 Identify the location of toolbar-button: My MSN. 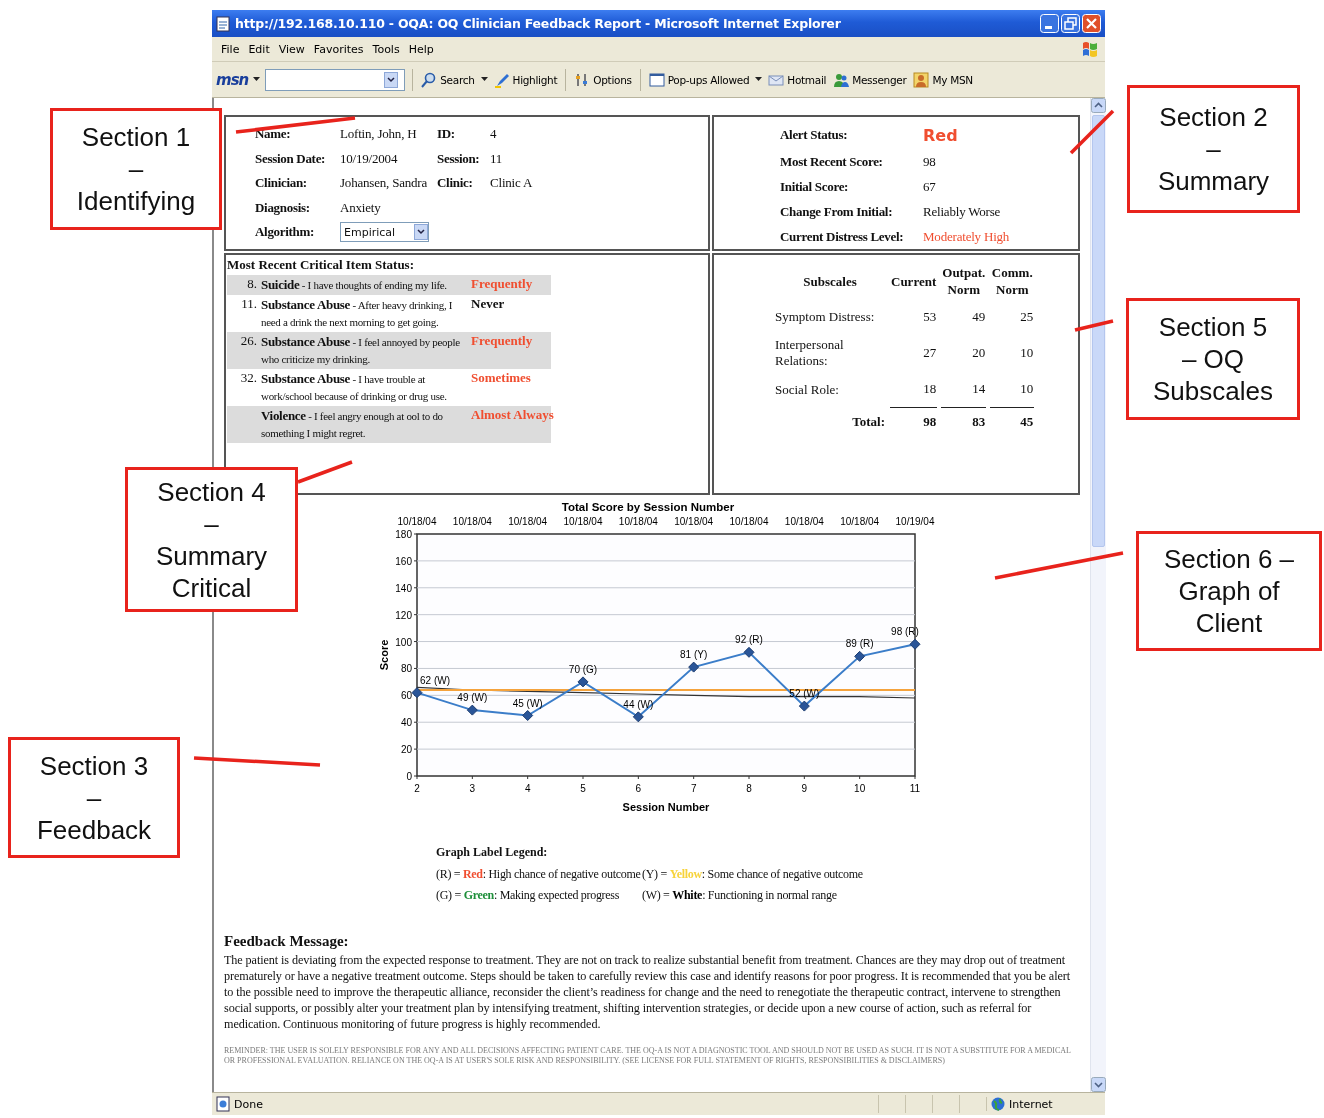
(943, 79).